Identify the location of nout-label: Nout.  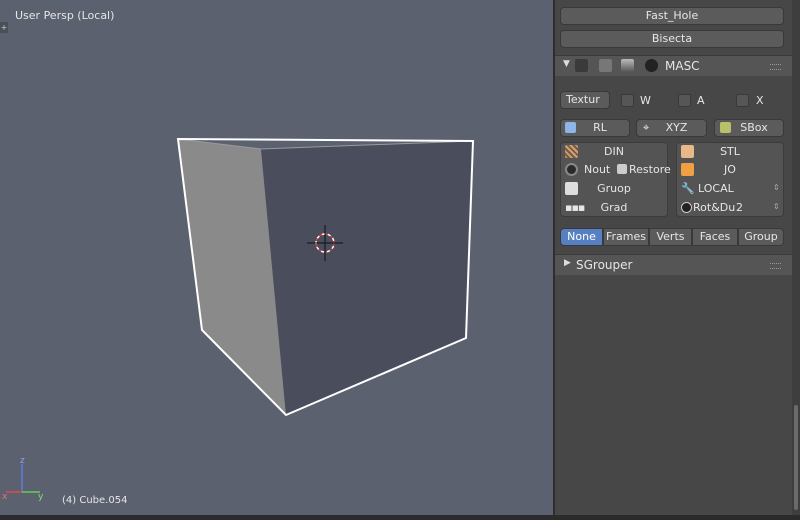
(597, 169).